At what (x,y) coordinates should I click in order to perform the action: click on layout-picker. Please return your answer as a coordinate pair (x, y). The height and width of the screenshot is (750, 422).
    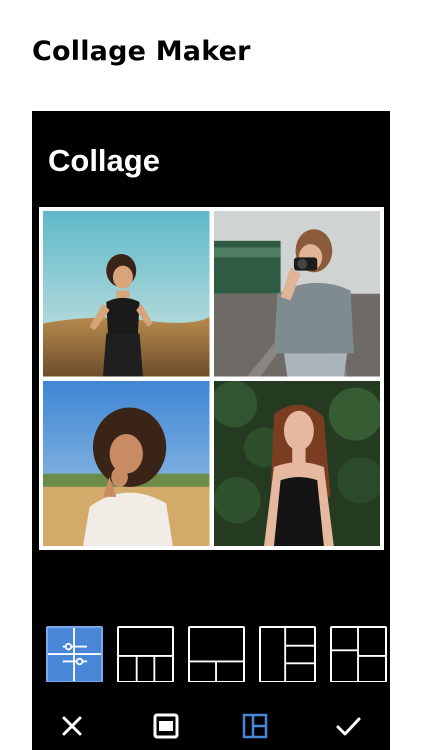
    Looking at the image, I should click on (218, 654).